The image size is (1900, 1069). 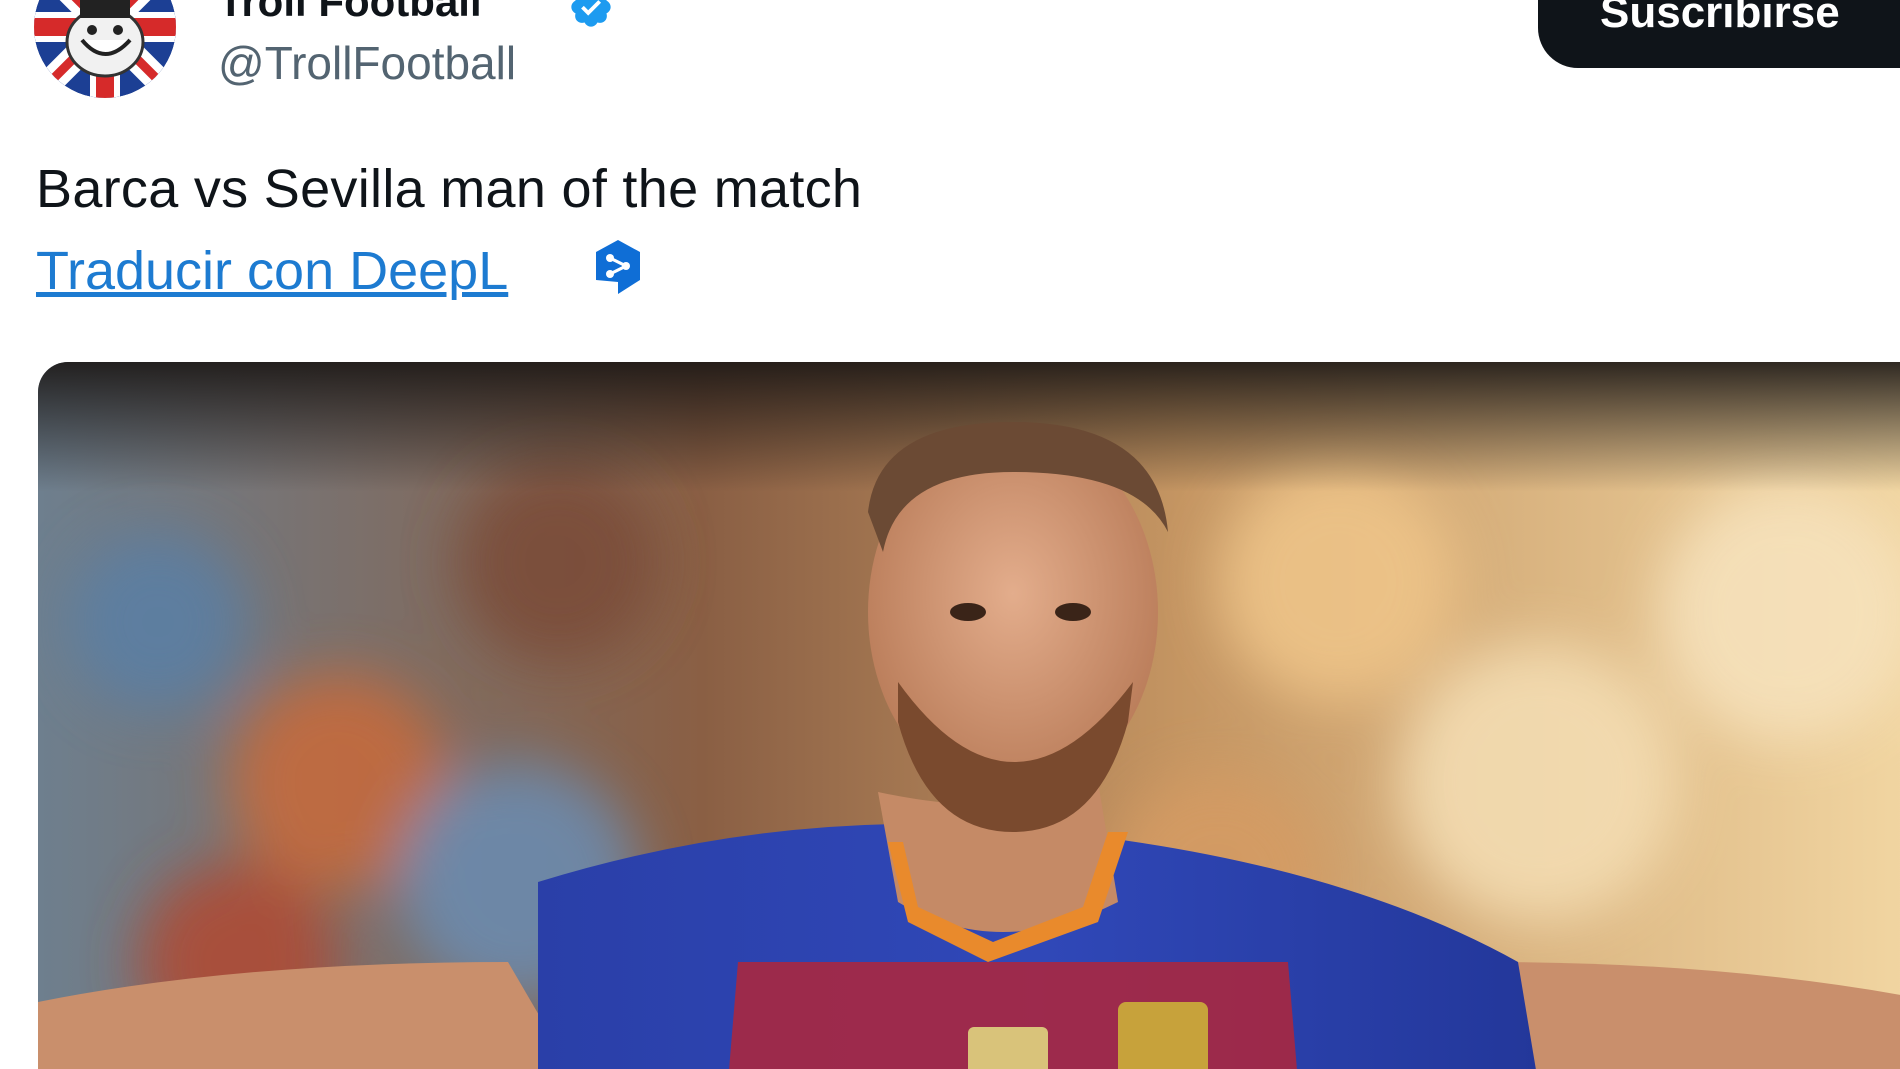 I want to click on deepl-icon, so click(x=618, y=267).